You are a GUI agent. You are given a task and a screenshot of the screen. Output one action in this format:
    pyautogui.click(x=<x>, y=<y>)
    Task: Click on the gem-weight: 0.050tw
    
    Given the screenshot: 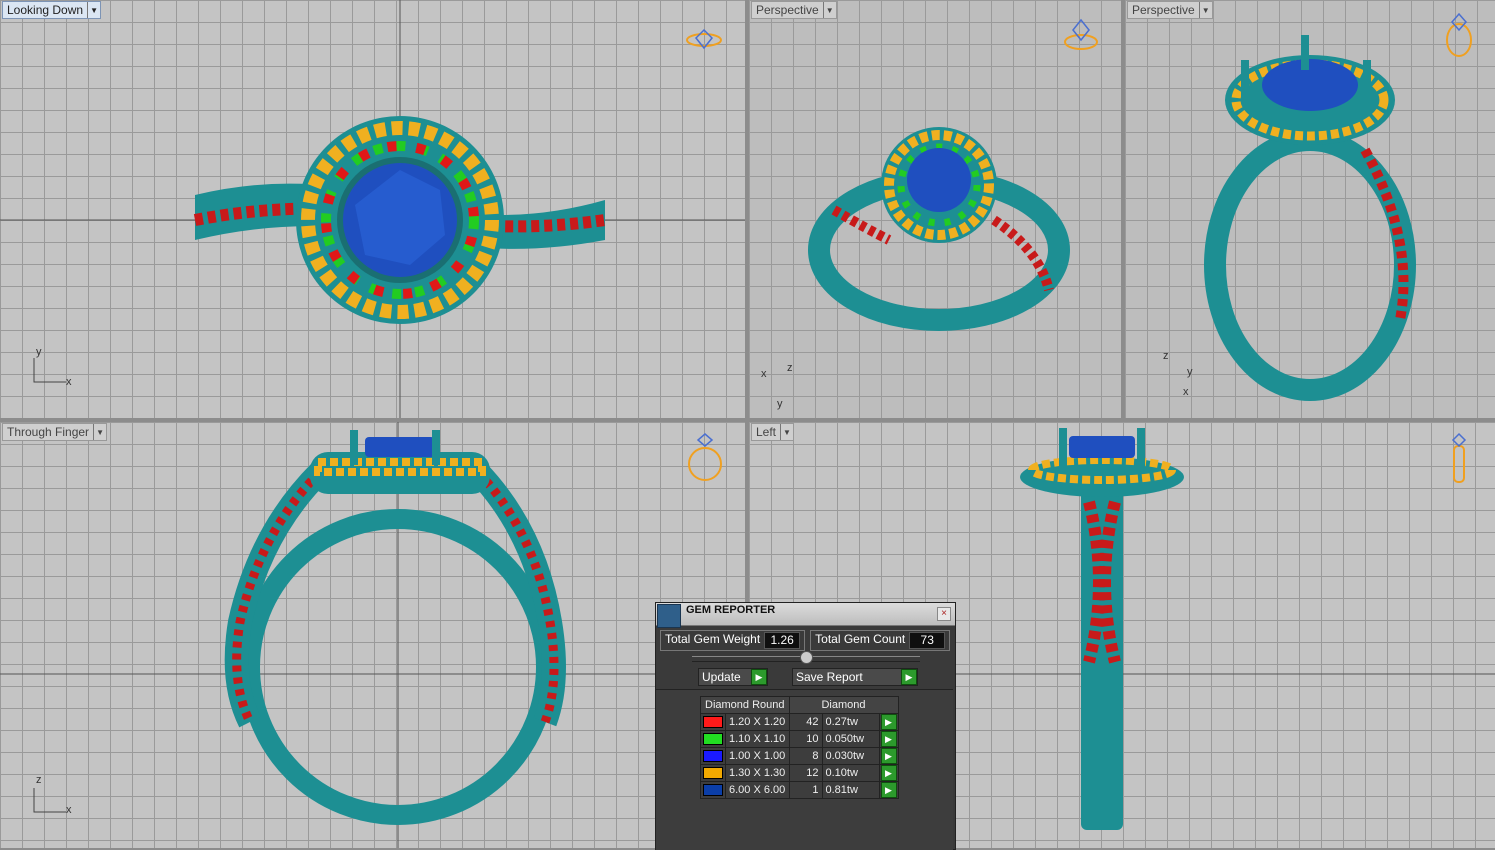 What is the action you would take?
    pyautogui.click(x=850, y=739)
    